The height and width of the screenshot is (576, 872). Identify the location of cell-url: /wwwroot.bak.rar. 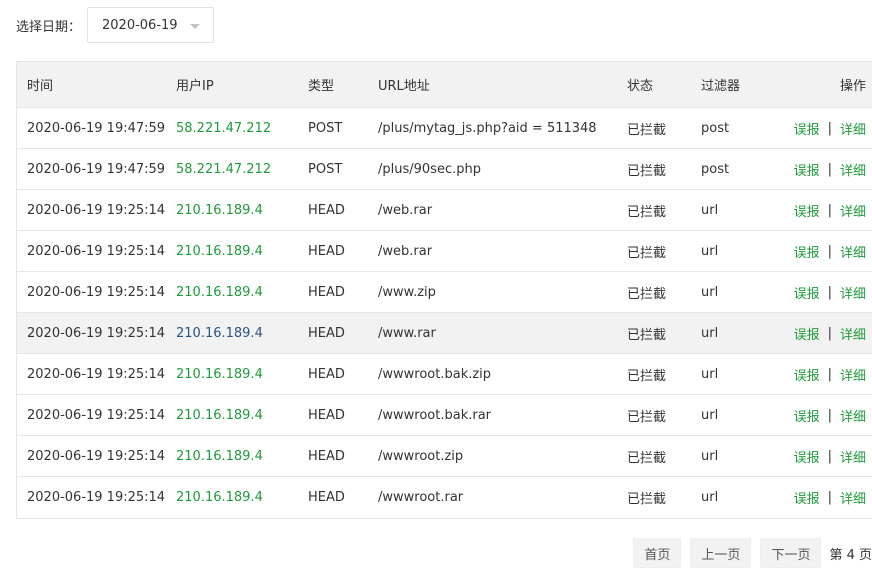
(435, 415).